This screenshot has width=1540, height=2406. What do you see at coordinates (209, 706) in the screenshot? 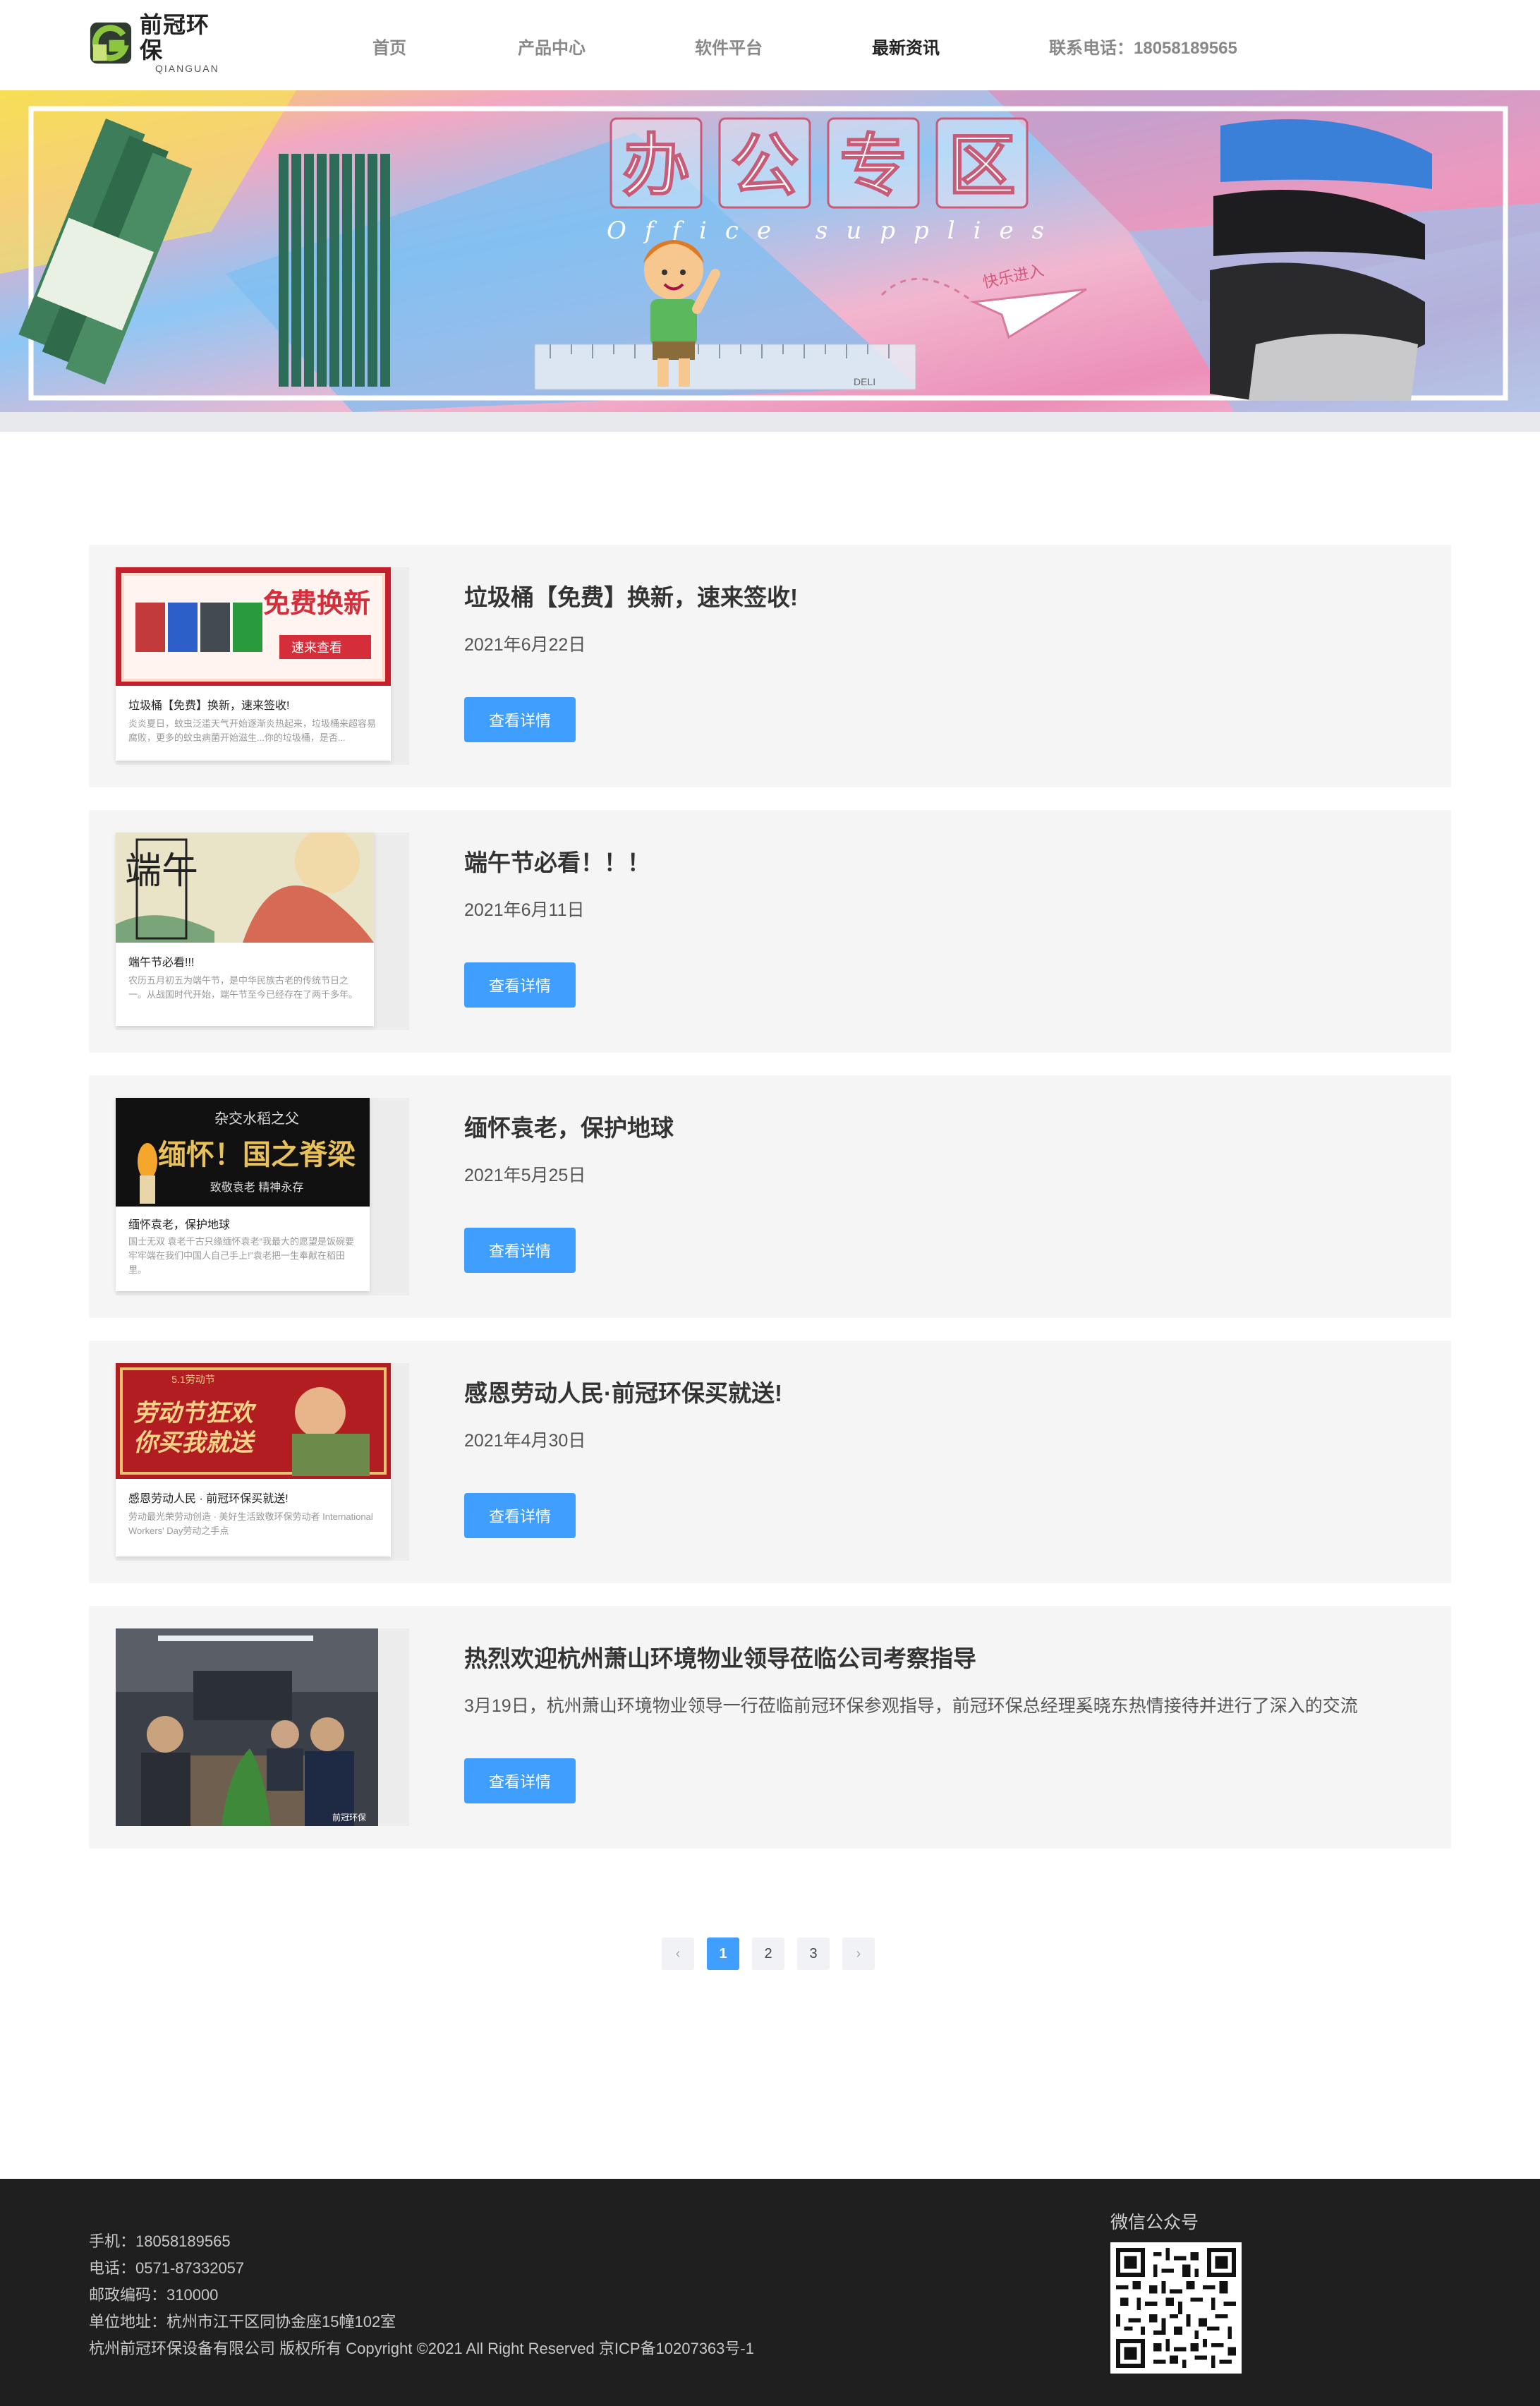
I see `thumb-caption: 垃圾桶【免费】换新，速来签收!` at bounding box center [209, 706].